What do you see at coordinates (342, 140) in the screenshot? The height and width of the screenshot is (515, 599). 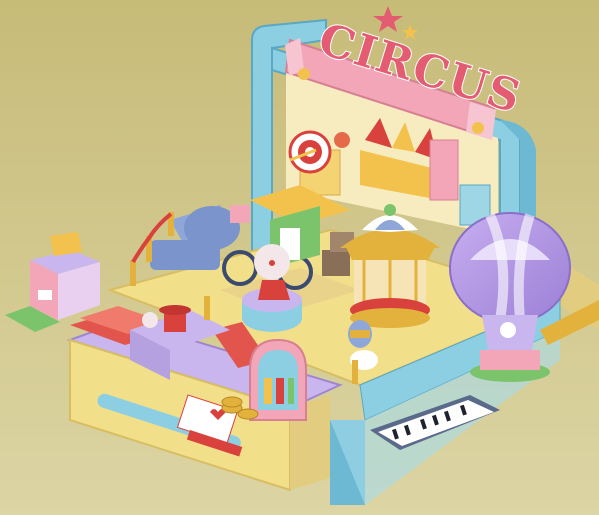 I see `apple-decor` at bounding box center [342, 140].